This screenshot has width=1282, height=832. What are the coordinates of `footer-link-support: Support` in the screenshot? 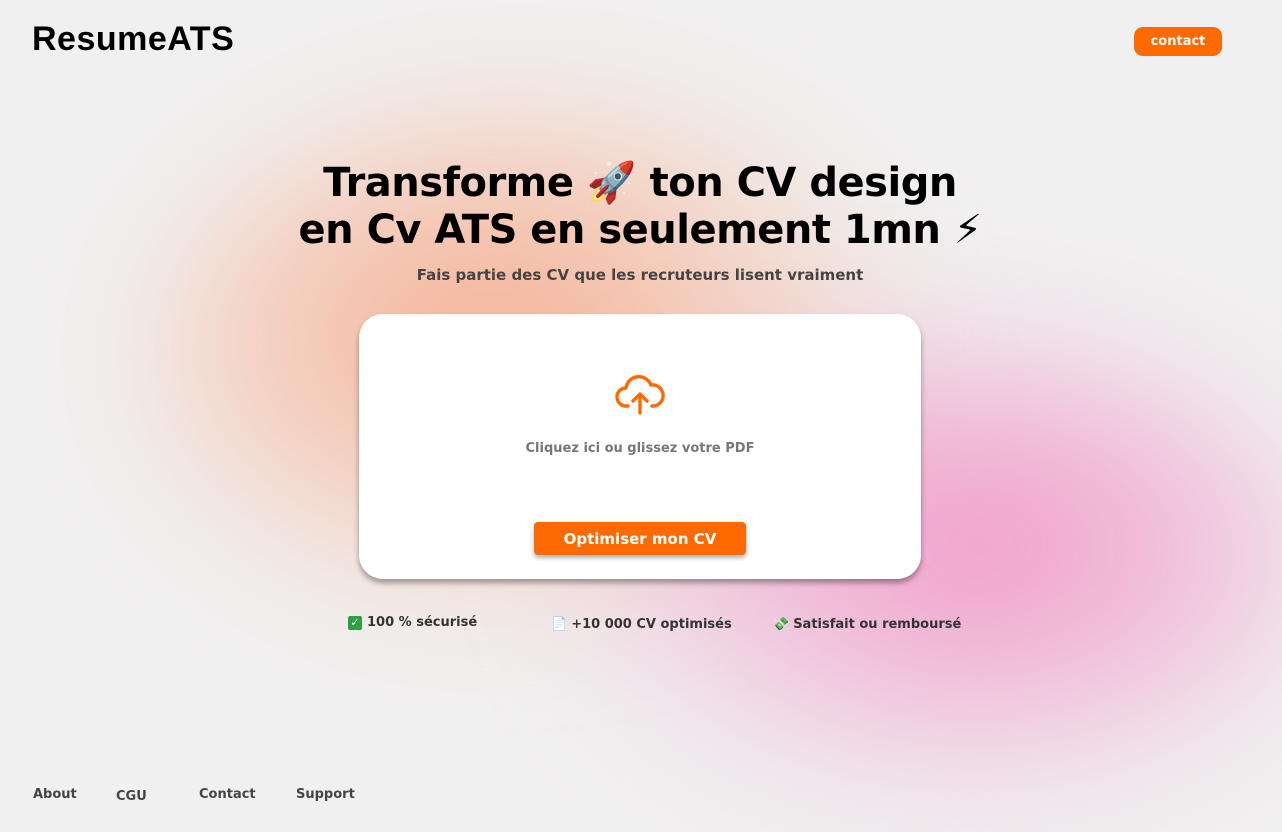 It's located at (325, 794).